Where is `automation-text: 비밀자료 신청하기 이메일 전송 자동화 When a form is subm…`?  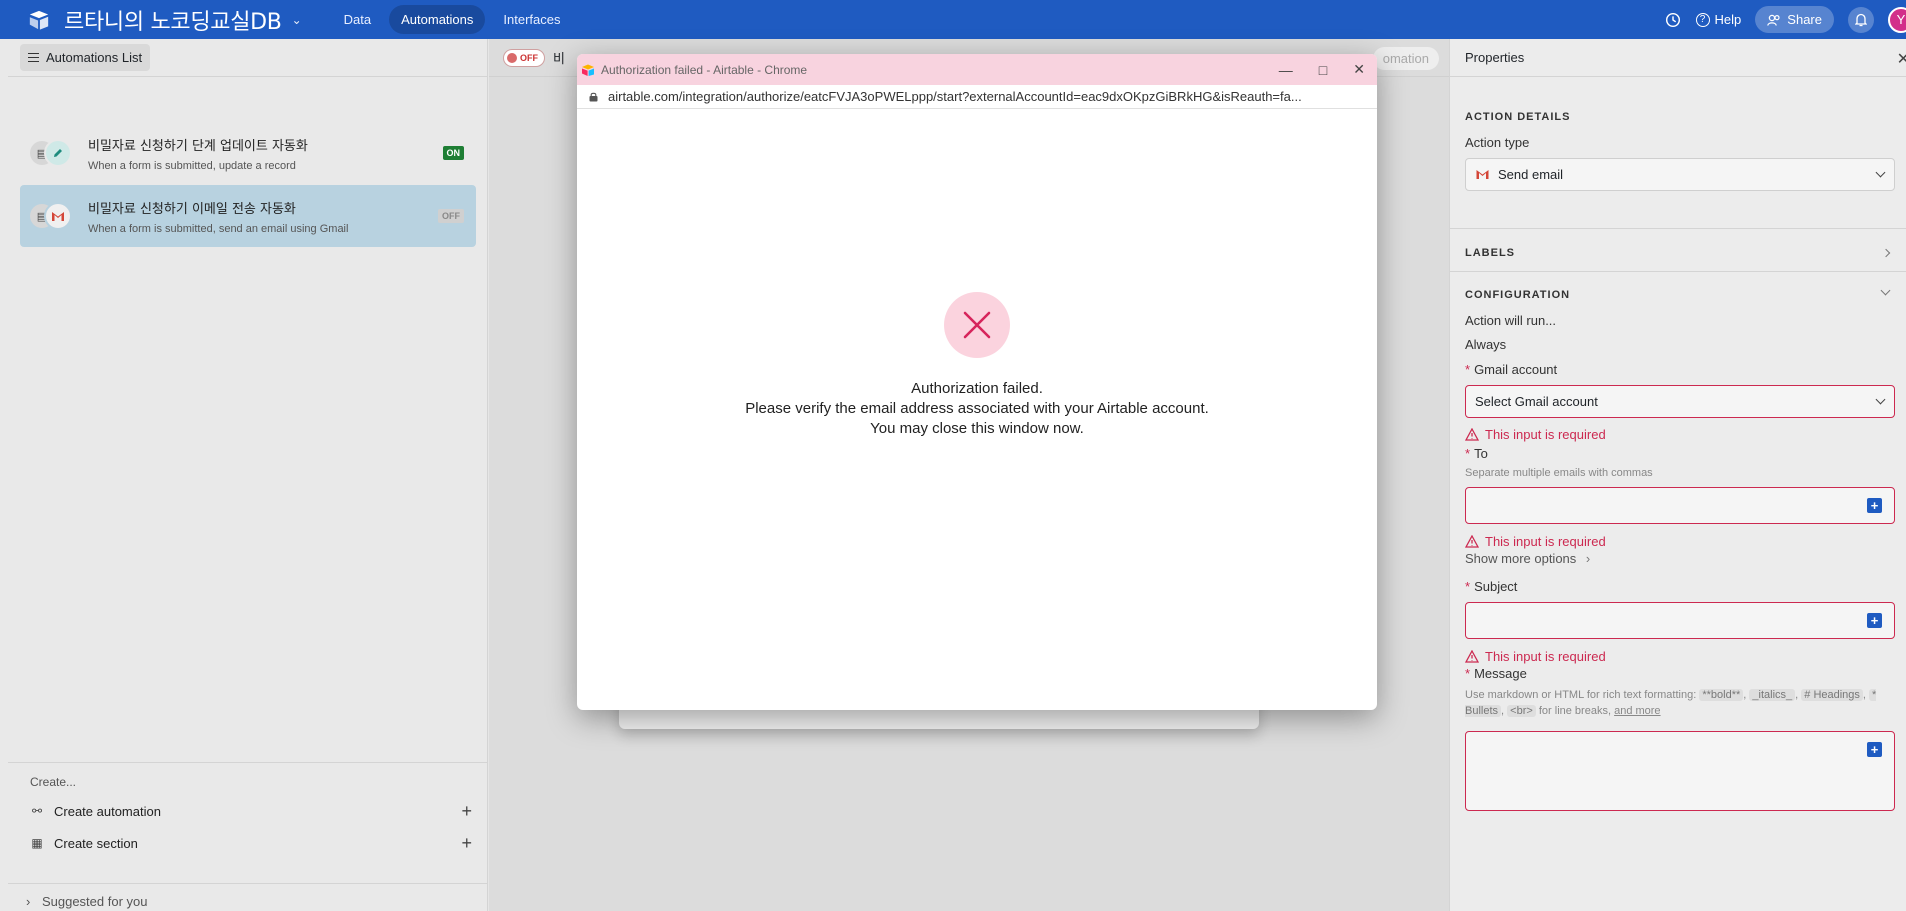
automation-text: 비밀자료 신청하기 이메일 전송 자동화 When a form is subm… is located at coordinates (218, 216).